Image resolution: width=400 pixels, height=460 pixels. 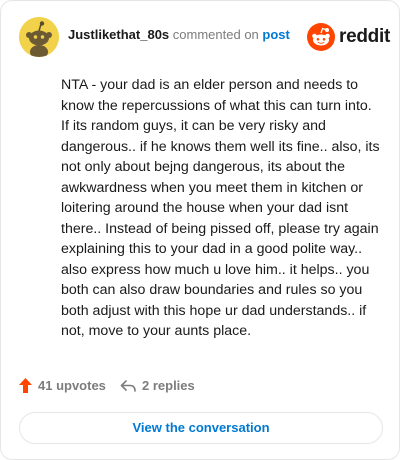 What do you see at coordinates (275, 34) in the screenshot?
I see `post-link: post` at bounding box center [275, 34].